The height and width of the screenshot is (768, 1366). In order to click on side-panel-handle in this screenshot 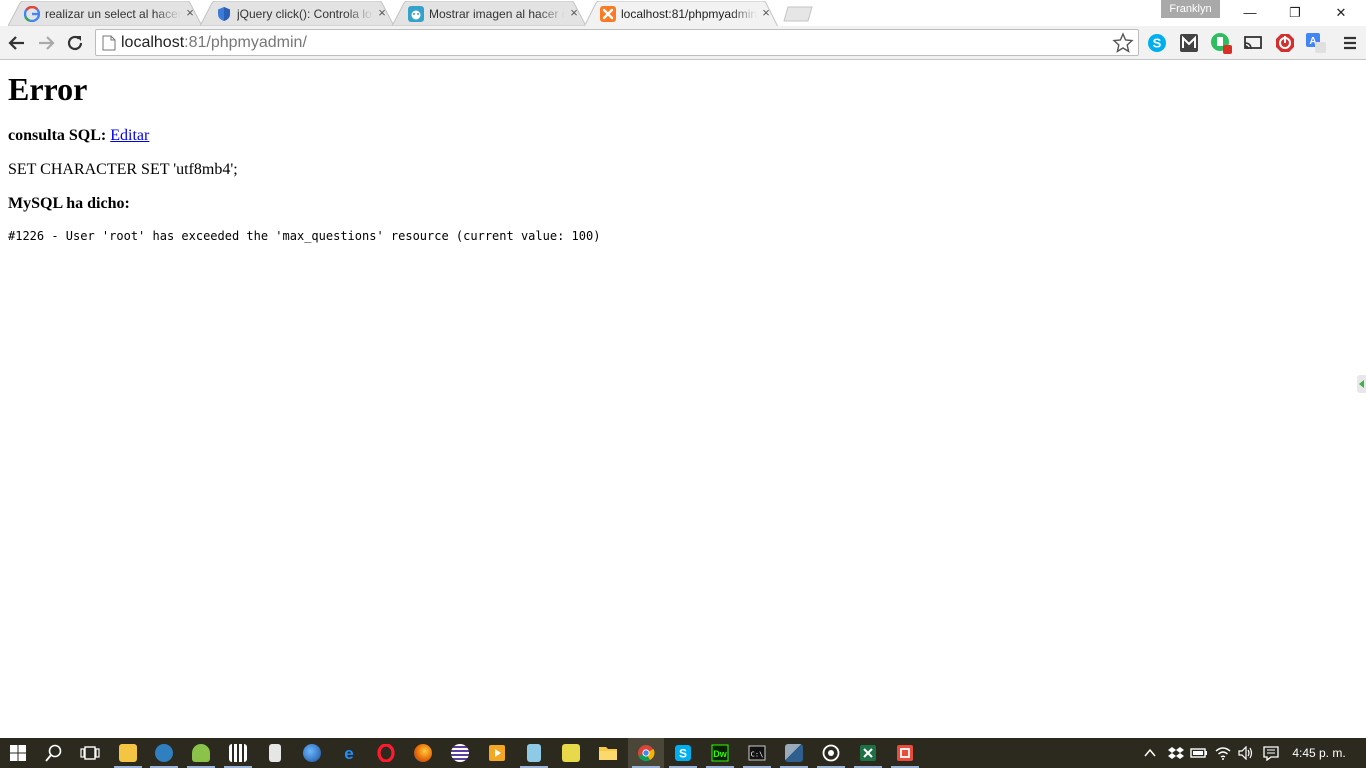, I will do `click(1361, 384)`.